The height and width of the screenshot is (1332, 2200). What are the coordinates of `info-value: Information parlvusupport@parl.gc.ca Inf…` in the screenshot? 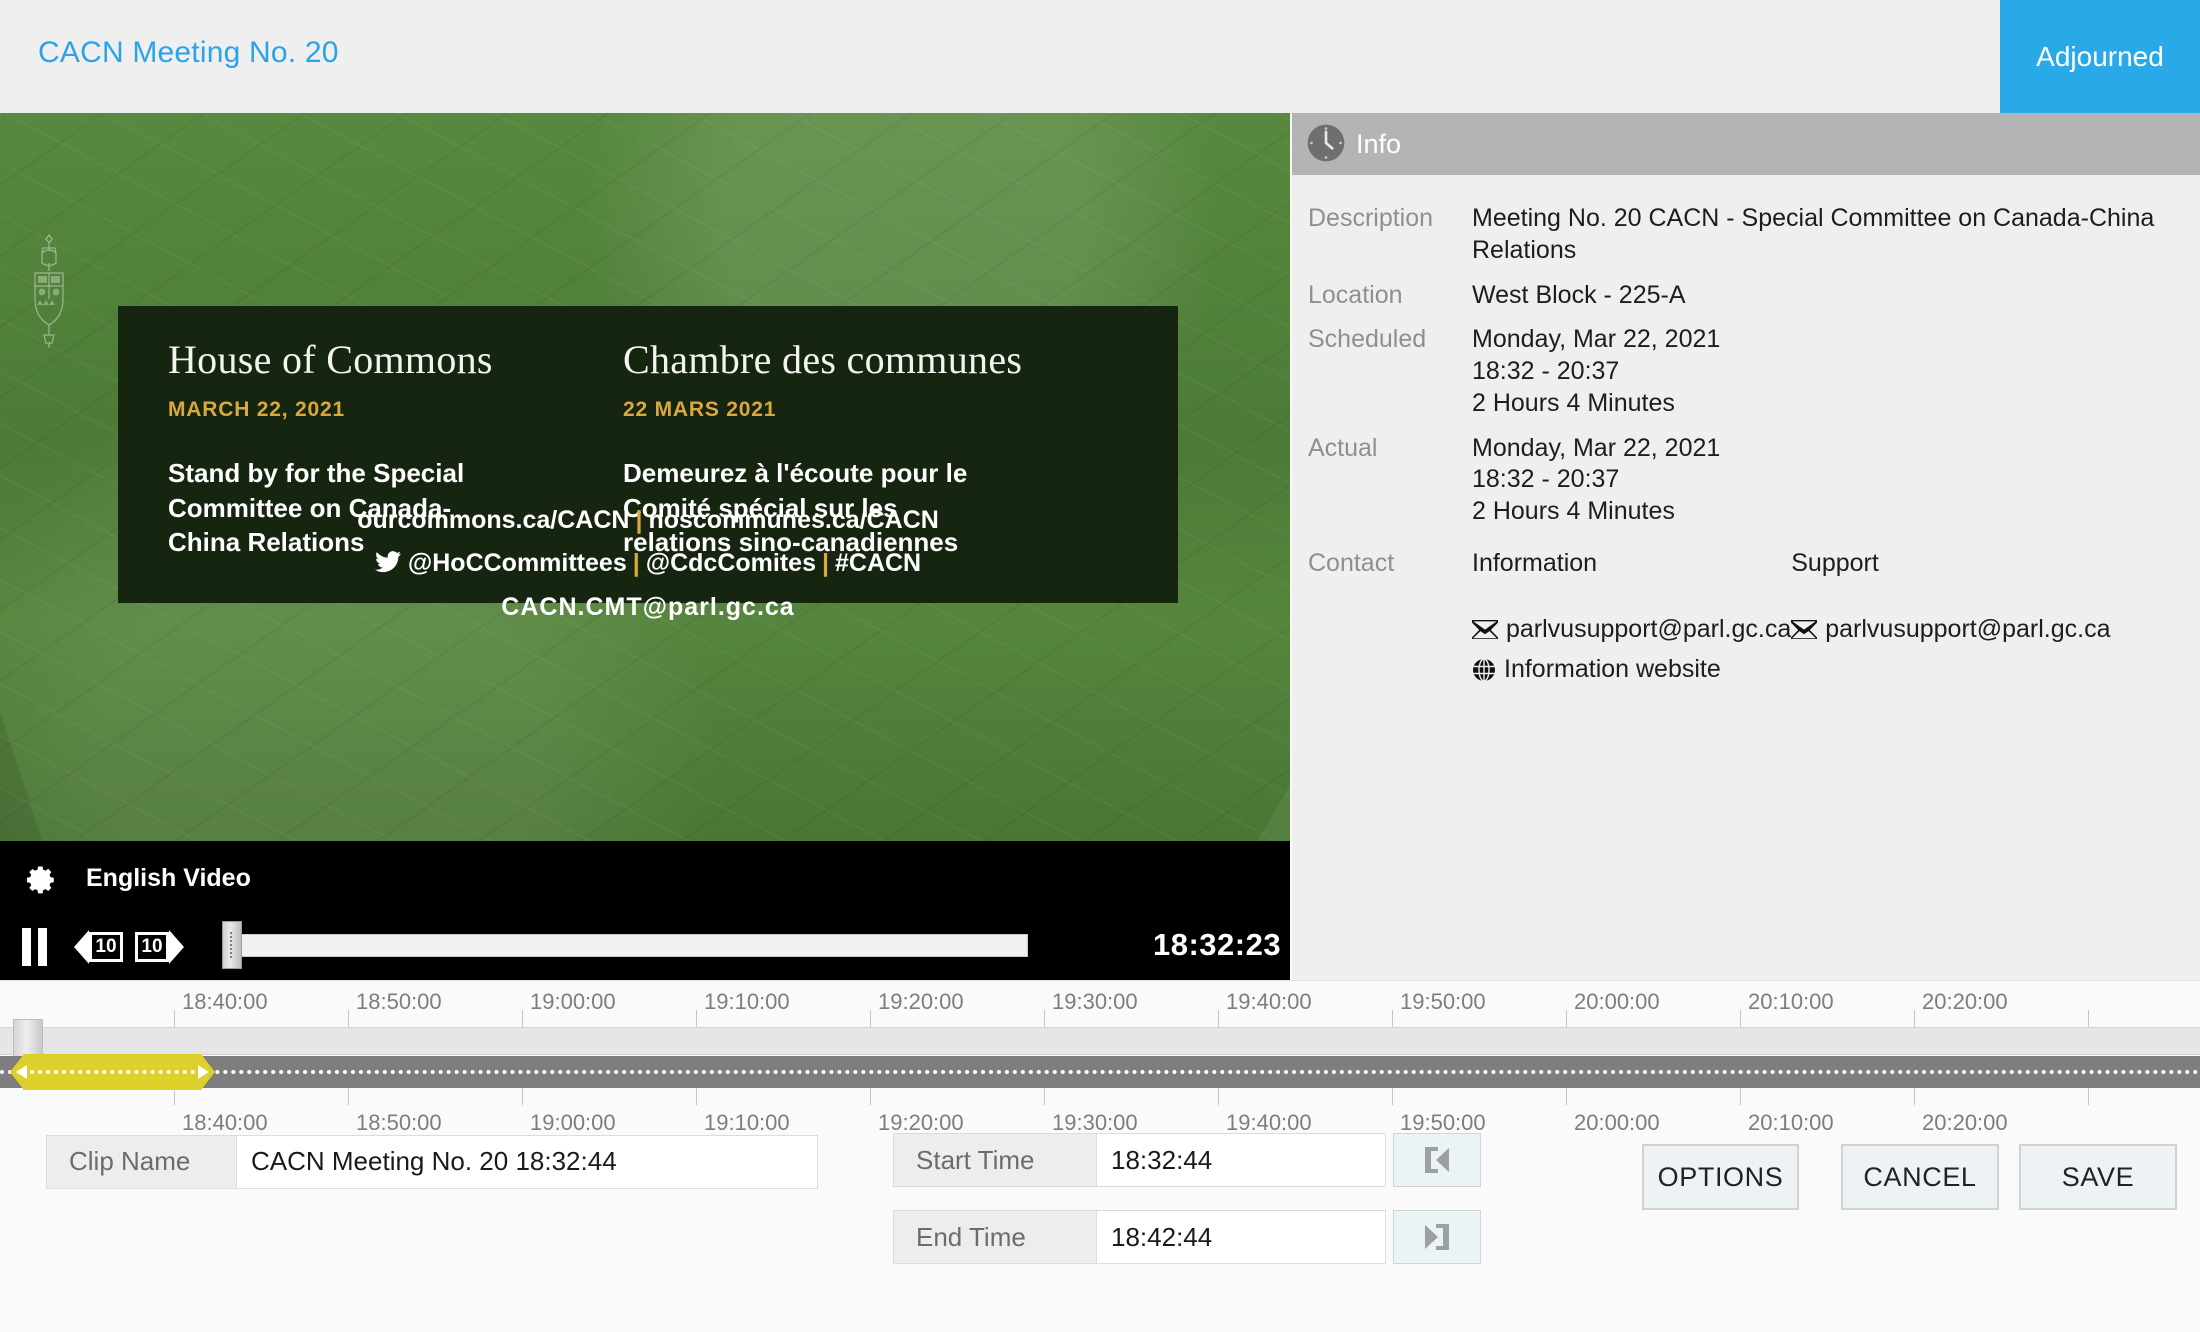 It's located at (1799, 621).